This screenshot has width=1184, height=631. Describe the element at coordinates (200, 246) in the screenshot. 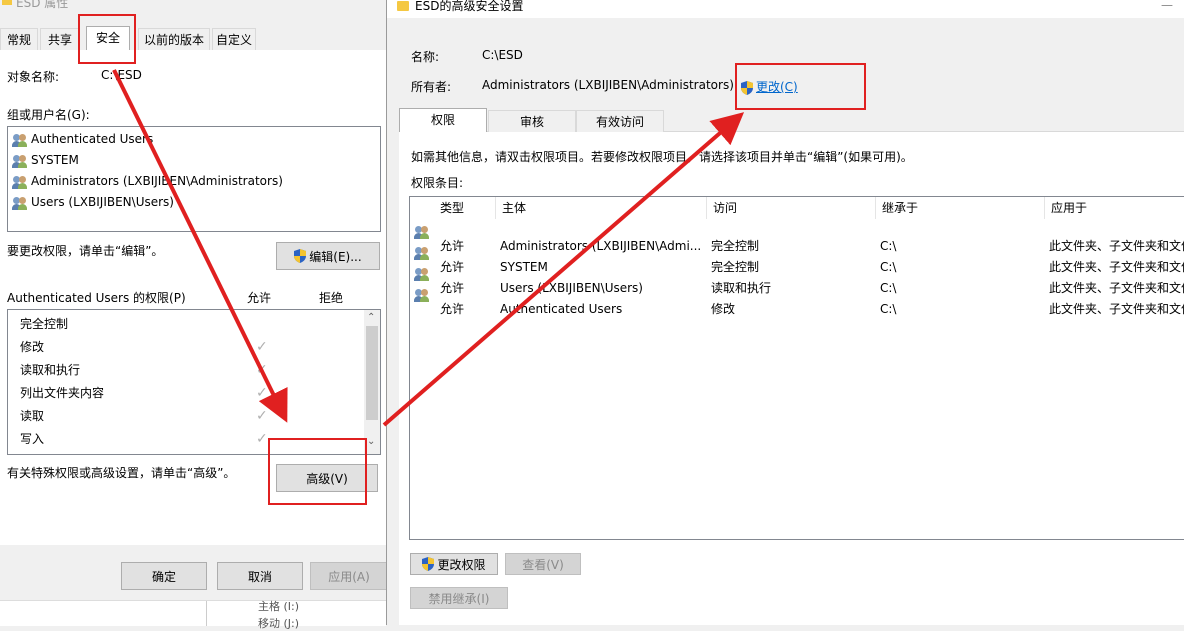

I see `arrow-to-advanced` at that location.